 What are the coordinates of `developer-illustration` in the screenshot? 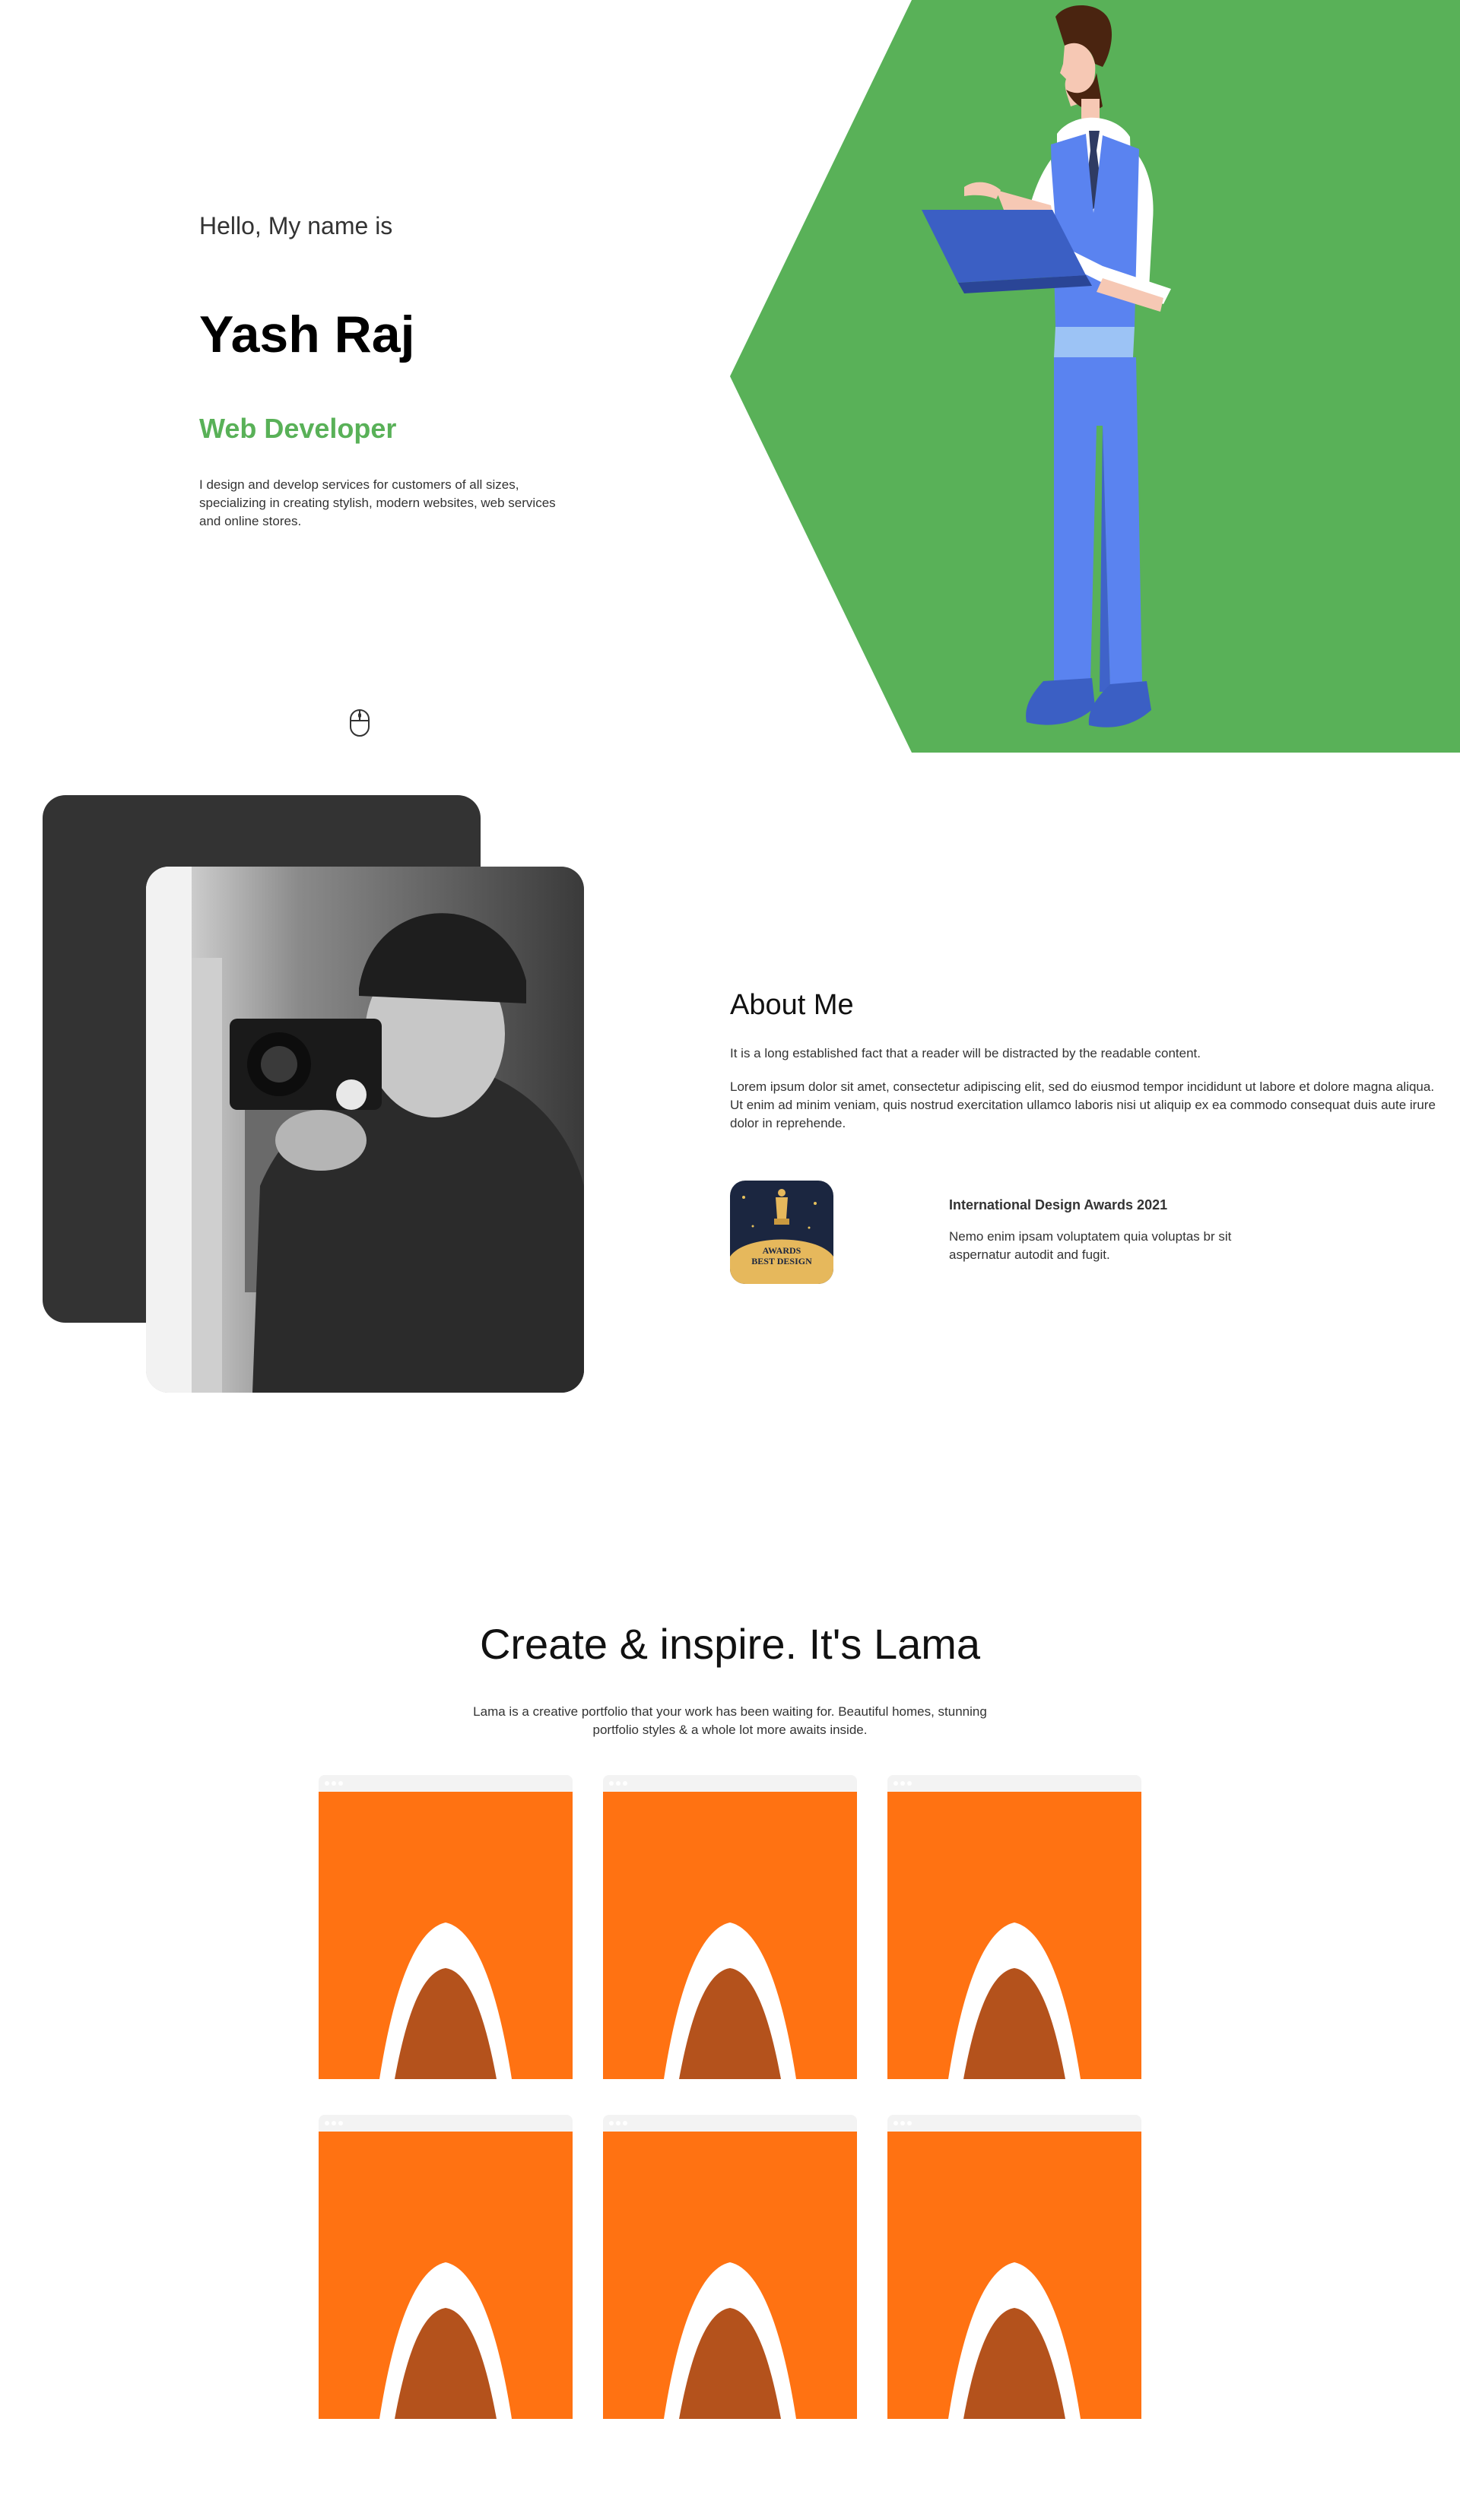 It's located at (1046, 366).